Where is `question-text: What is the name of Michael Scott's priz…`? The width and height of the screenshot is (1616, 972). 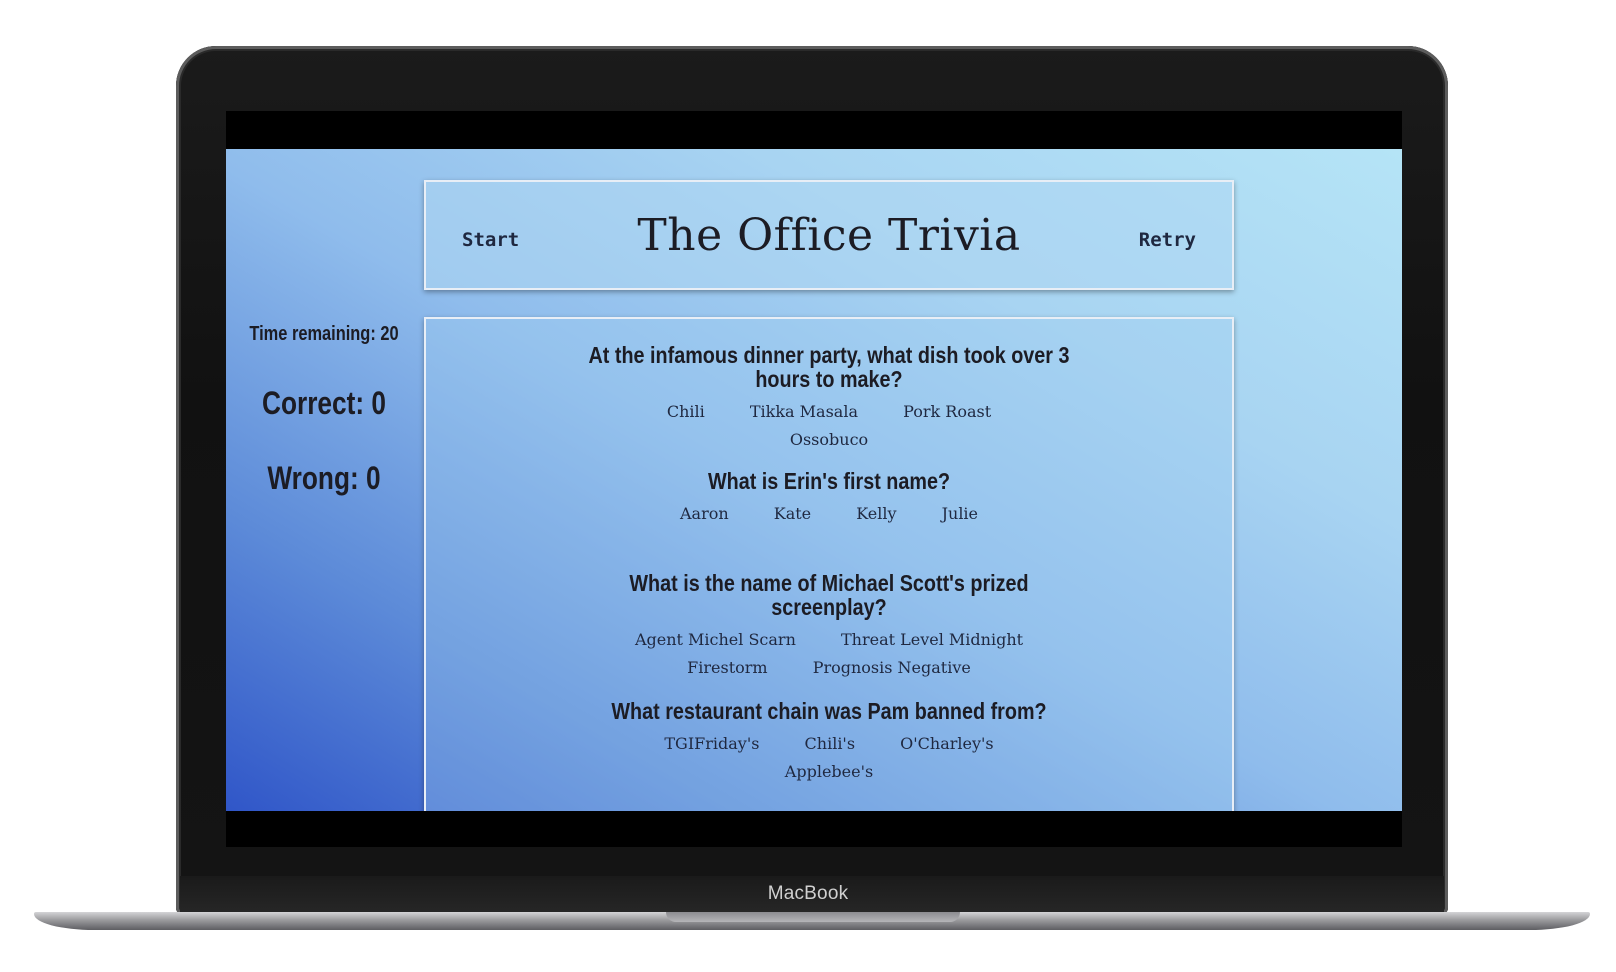
question-text: What is the name of Michael Scott's priz… is located at coordinates (829, 595).